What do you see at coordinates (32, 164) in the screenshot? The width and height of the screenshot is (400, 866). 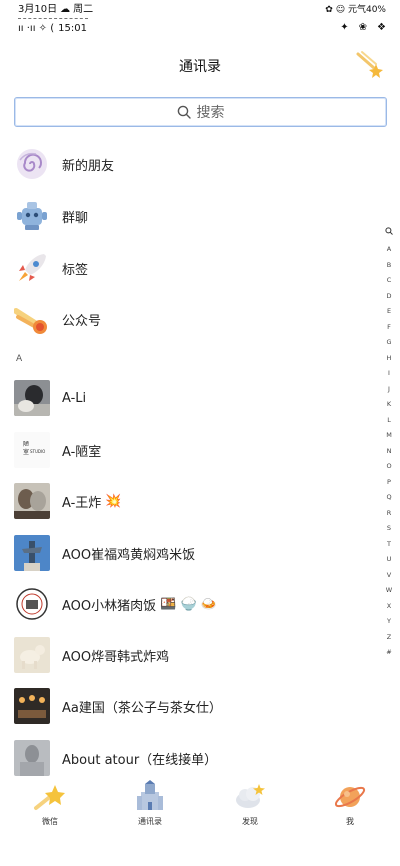 I see `swirl-icon` at bounding box center [32, 164].